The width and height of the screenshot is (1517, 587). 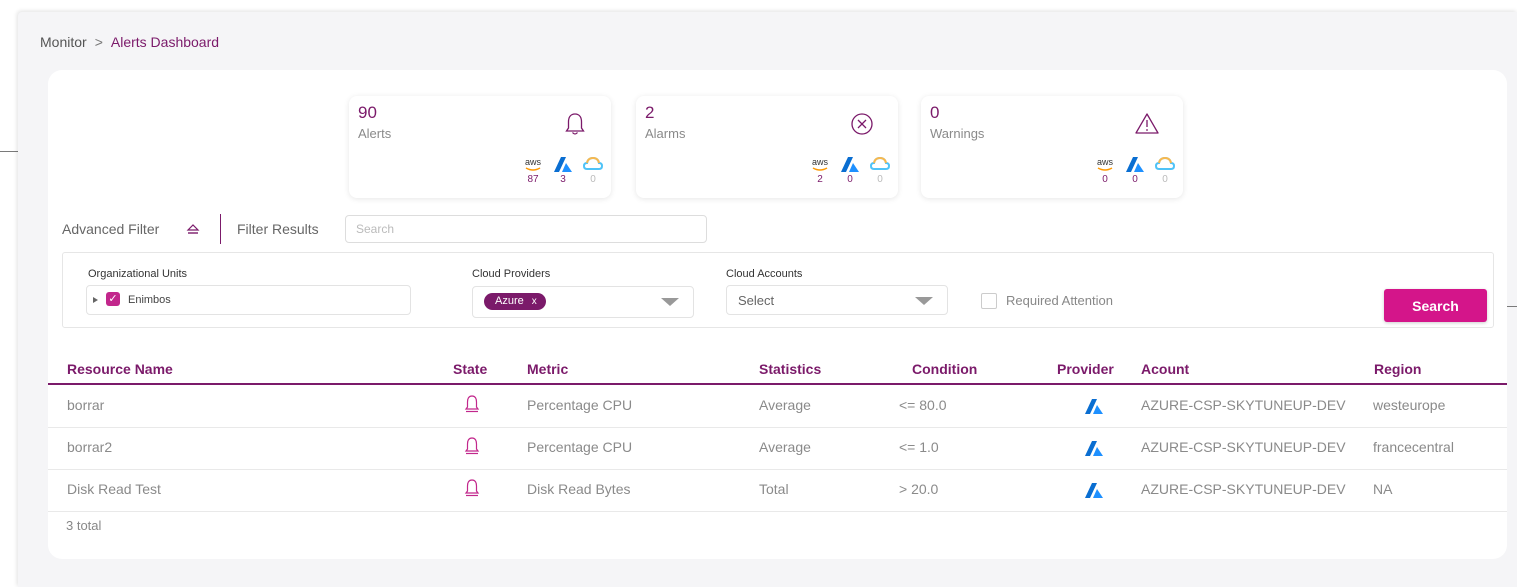 I want to click on col-header-condition: Condition, so click(x=944, y=369).